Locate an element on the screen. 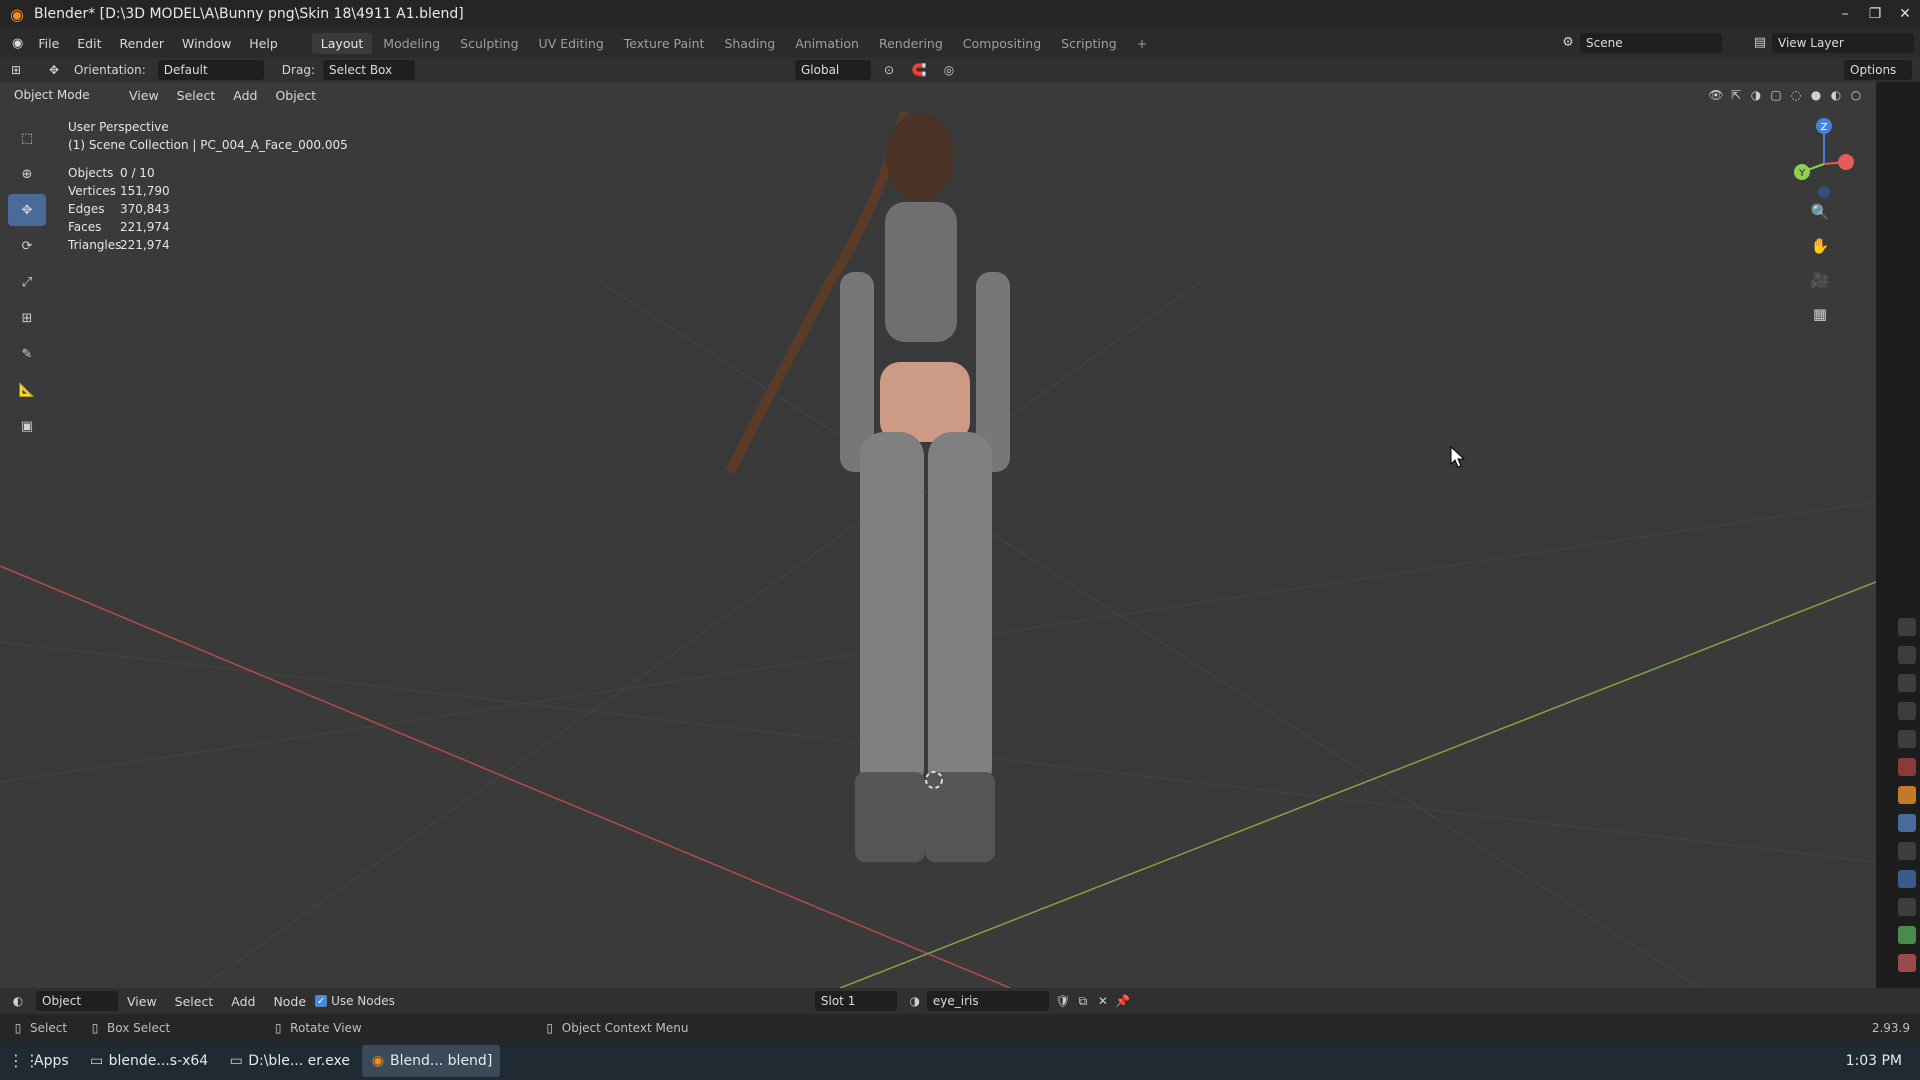 The width and height of the screenshot is (1920, 1080). drag-label: Drag: is located at coordinates (298, 70).